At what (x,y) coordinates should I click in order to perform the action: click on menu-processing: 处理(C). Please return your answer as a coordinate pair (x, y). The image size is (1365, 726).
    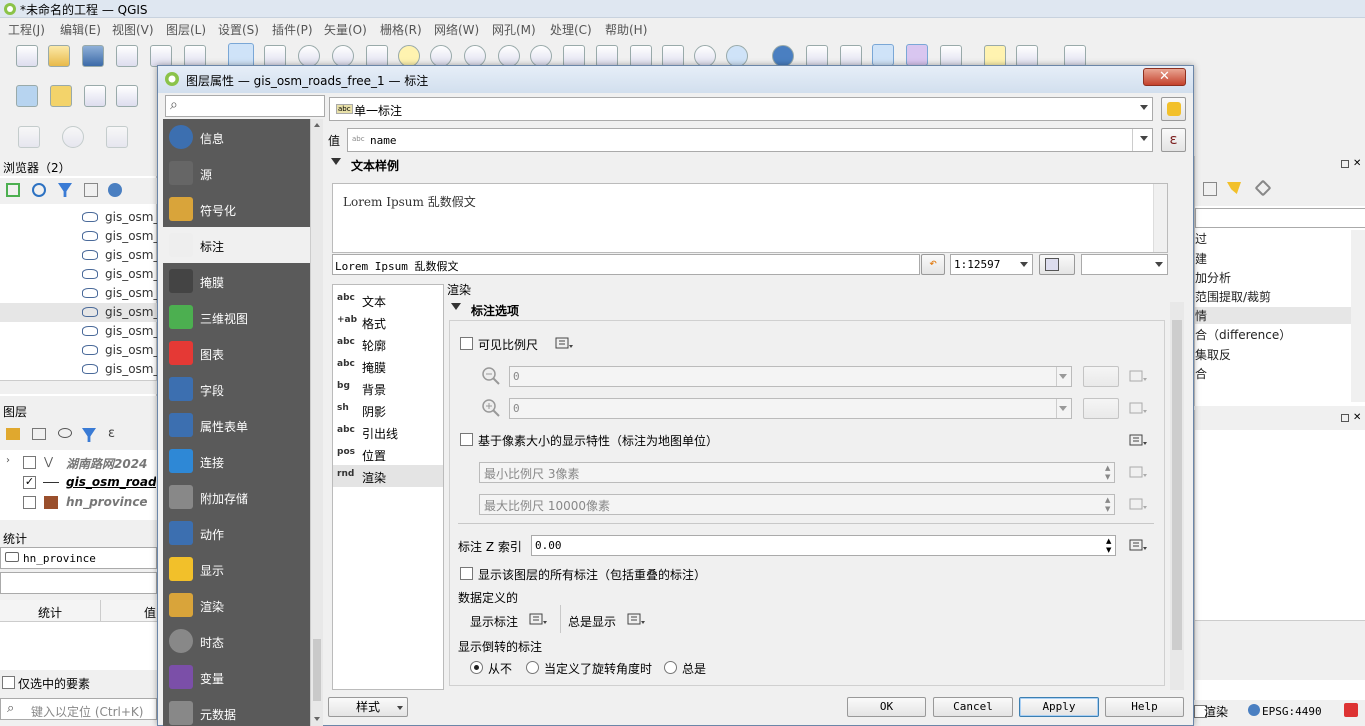
    Looking at the image, I should click on (571, 29).